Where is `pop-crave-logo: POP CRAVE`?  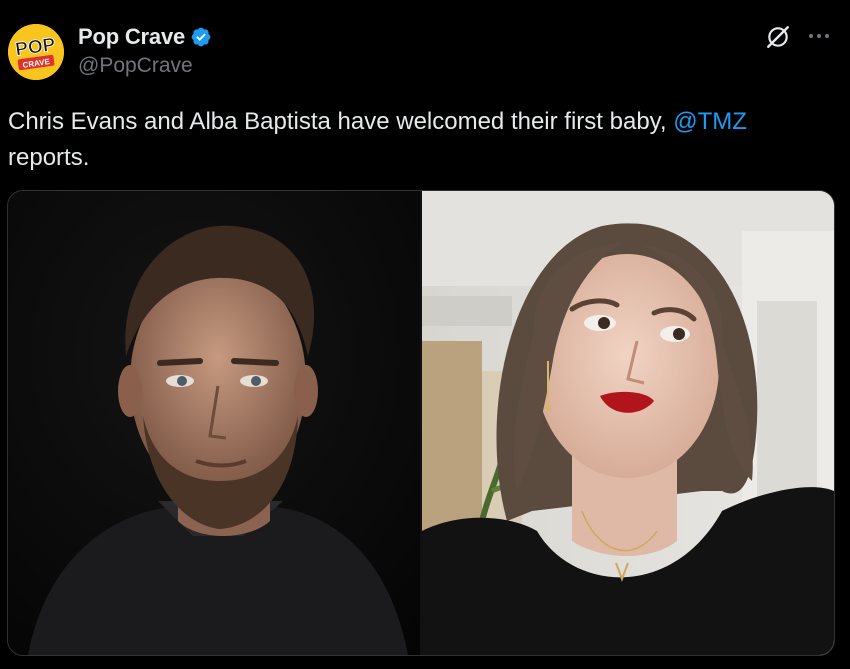 pop-crave-logo: POP CRAVE is located at coordinates (36, 52).